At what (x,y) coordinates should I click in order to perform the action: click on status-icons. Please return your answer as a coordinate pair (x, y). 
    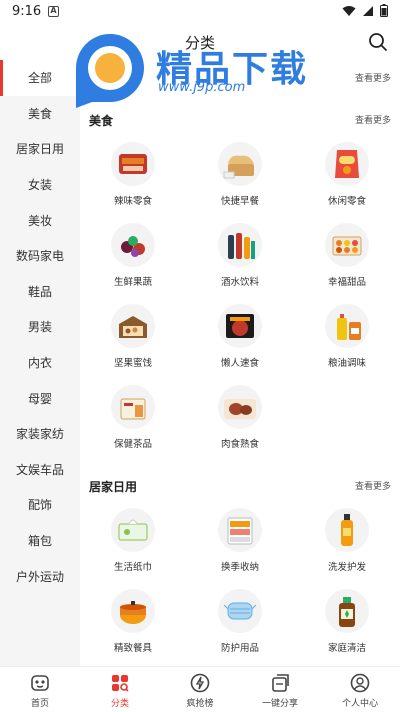
    Looking at the image, I should click on (365, 10).